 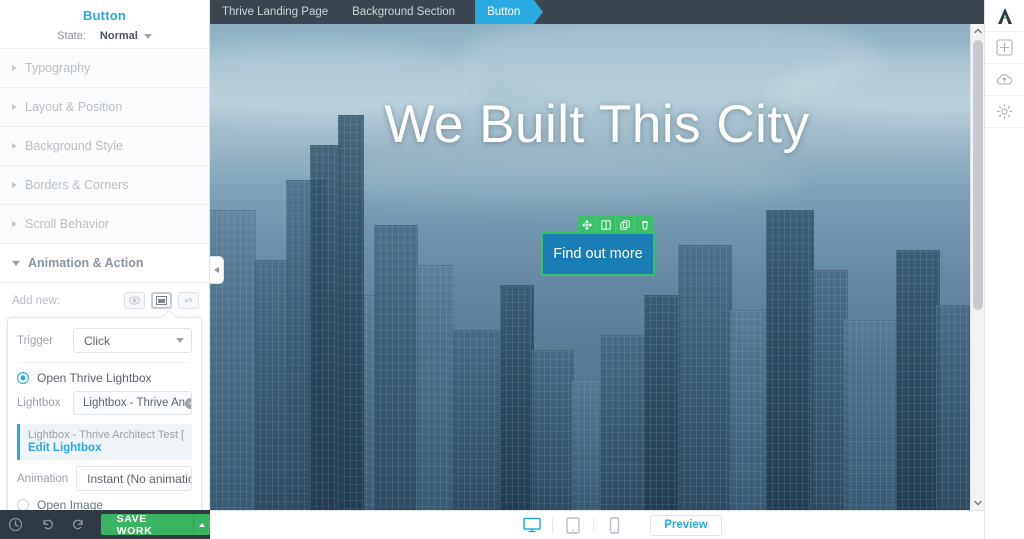 I want to click on undo-icon, so click(x=48, y=524).